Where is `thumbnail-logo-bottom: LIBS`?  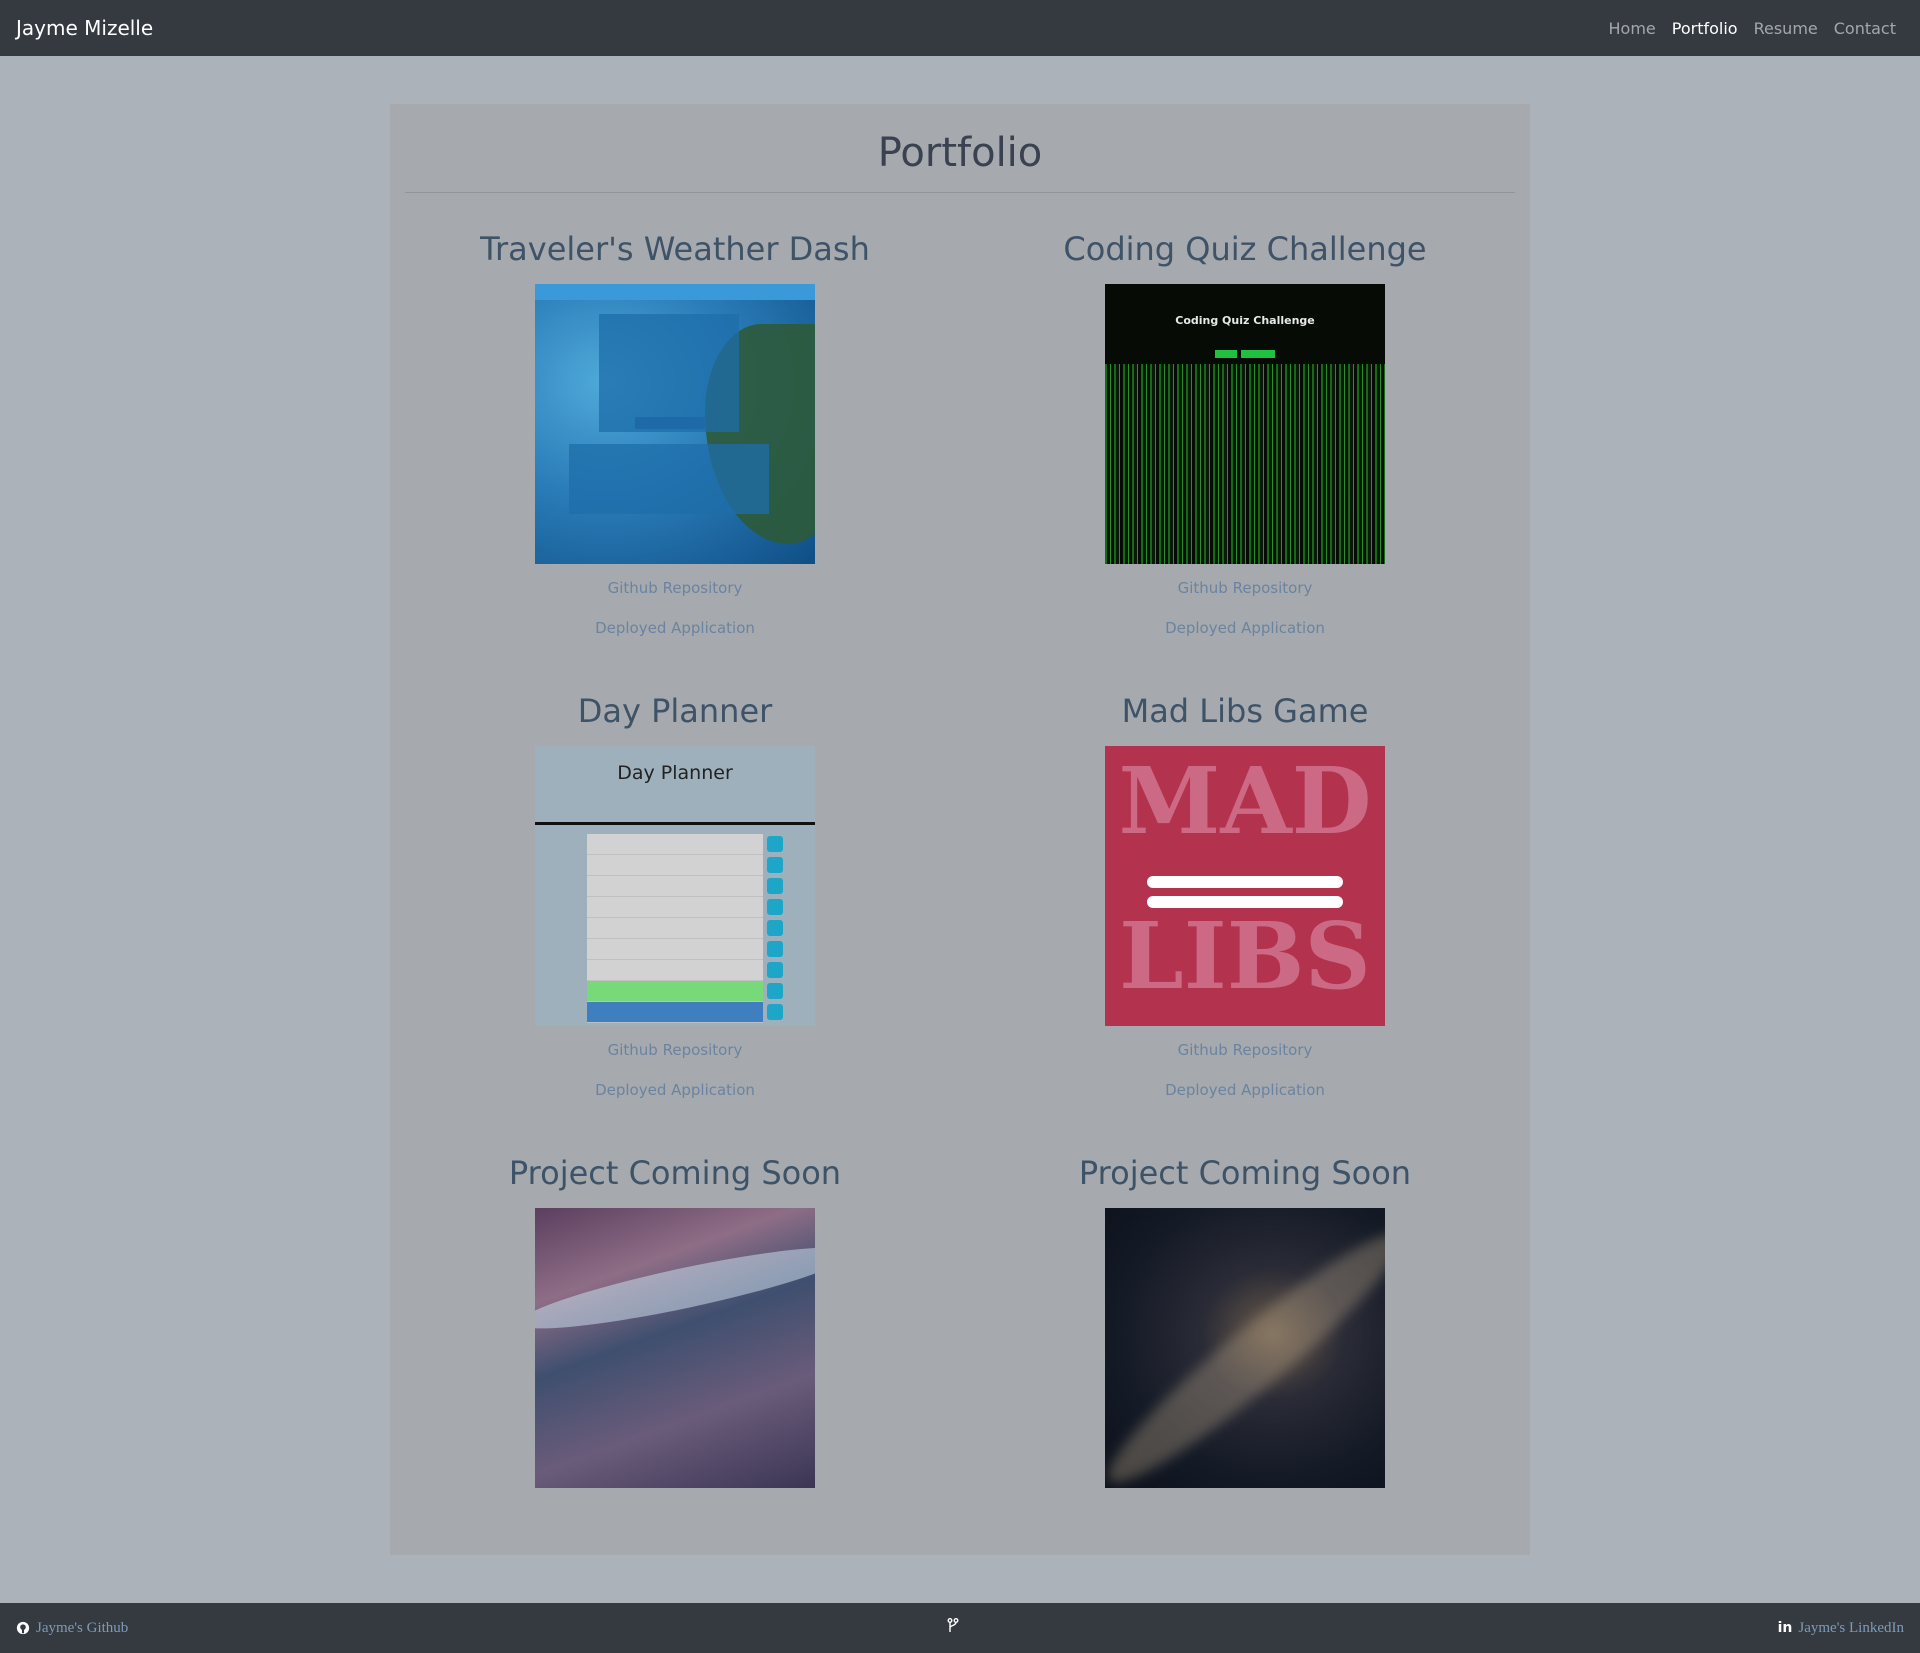
thumbnail-logo-bottom: LIBS is located at coordinates (1245, 956).